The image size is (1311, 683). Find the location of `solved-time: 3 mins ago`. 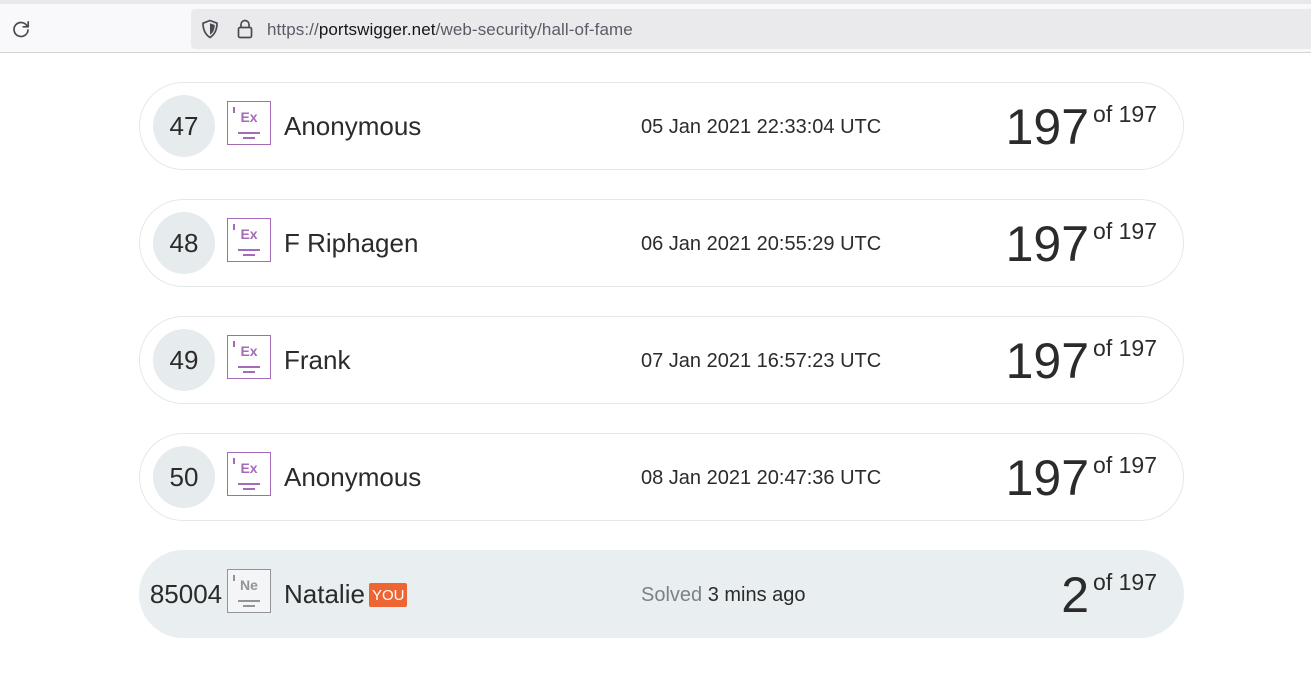

solved-time: 3 mins ago is located at coordinates (756, 595).